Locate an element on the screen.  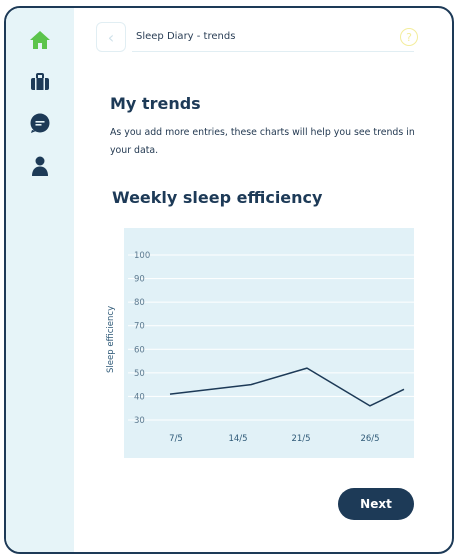
y-tick-label: 70 is located at coordinates (139, 327).